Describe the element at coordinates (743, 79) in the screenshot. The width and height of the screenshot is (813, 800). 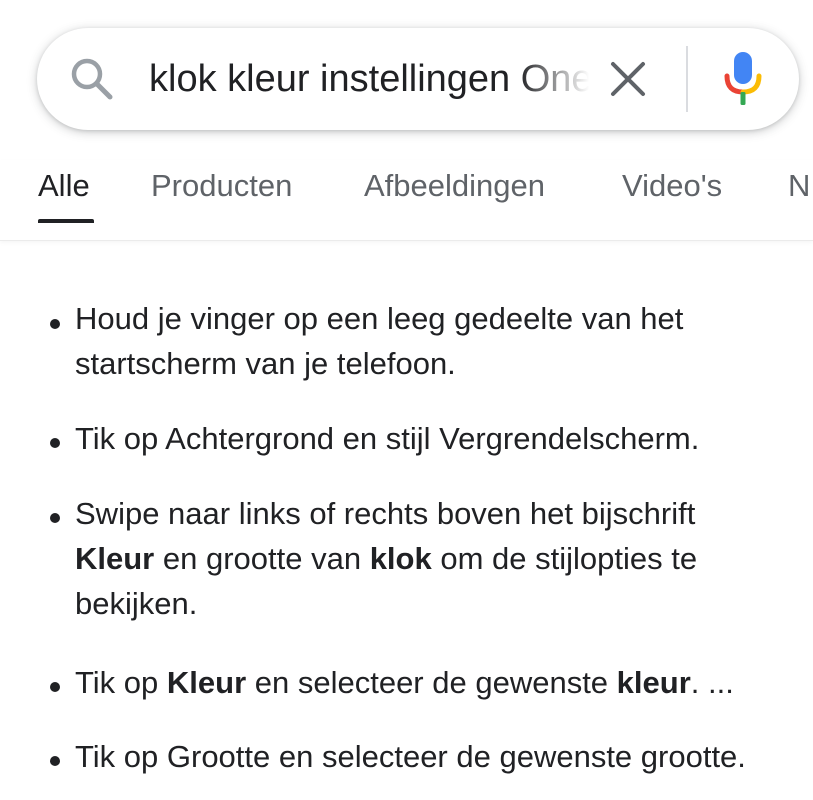
I see `microphone-icon` at that location.